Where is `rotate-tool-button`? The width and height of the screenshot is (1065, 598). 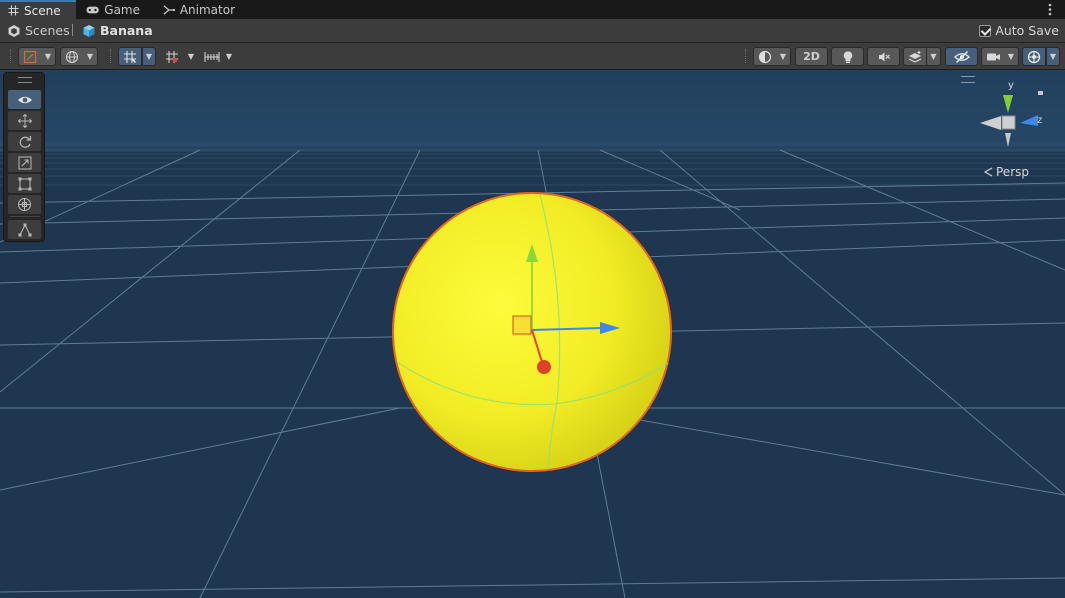 rotate-tool-button is located at coordinates (24, 141).